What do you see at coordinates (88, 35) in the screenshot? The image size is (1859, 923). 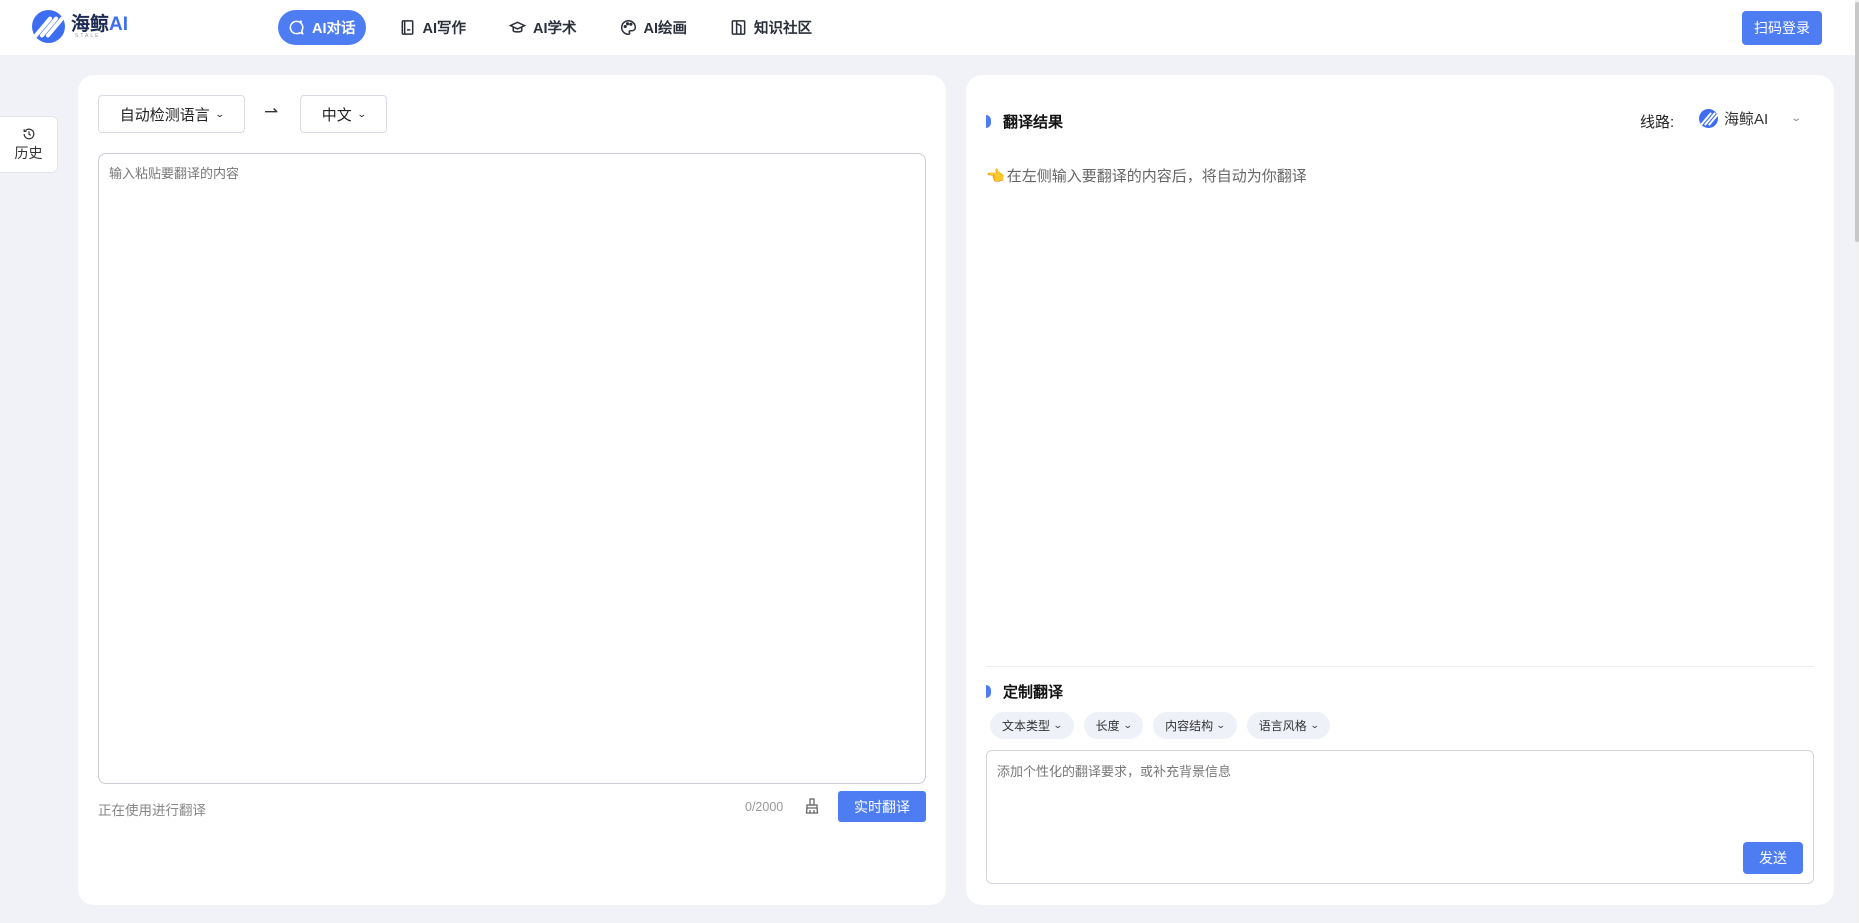 I see `brand-subtitle: STALE` at bounding box center [88, 35].